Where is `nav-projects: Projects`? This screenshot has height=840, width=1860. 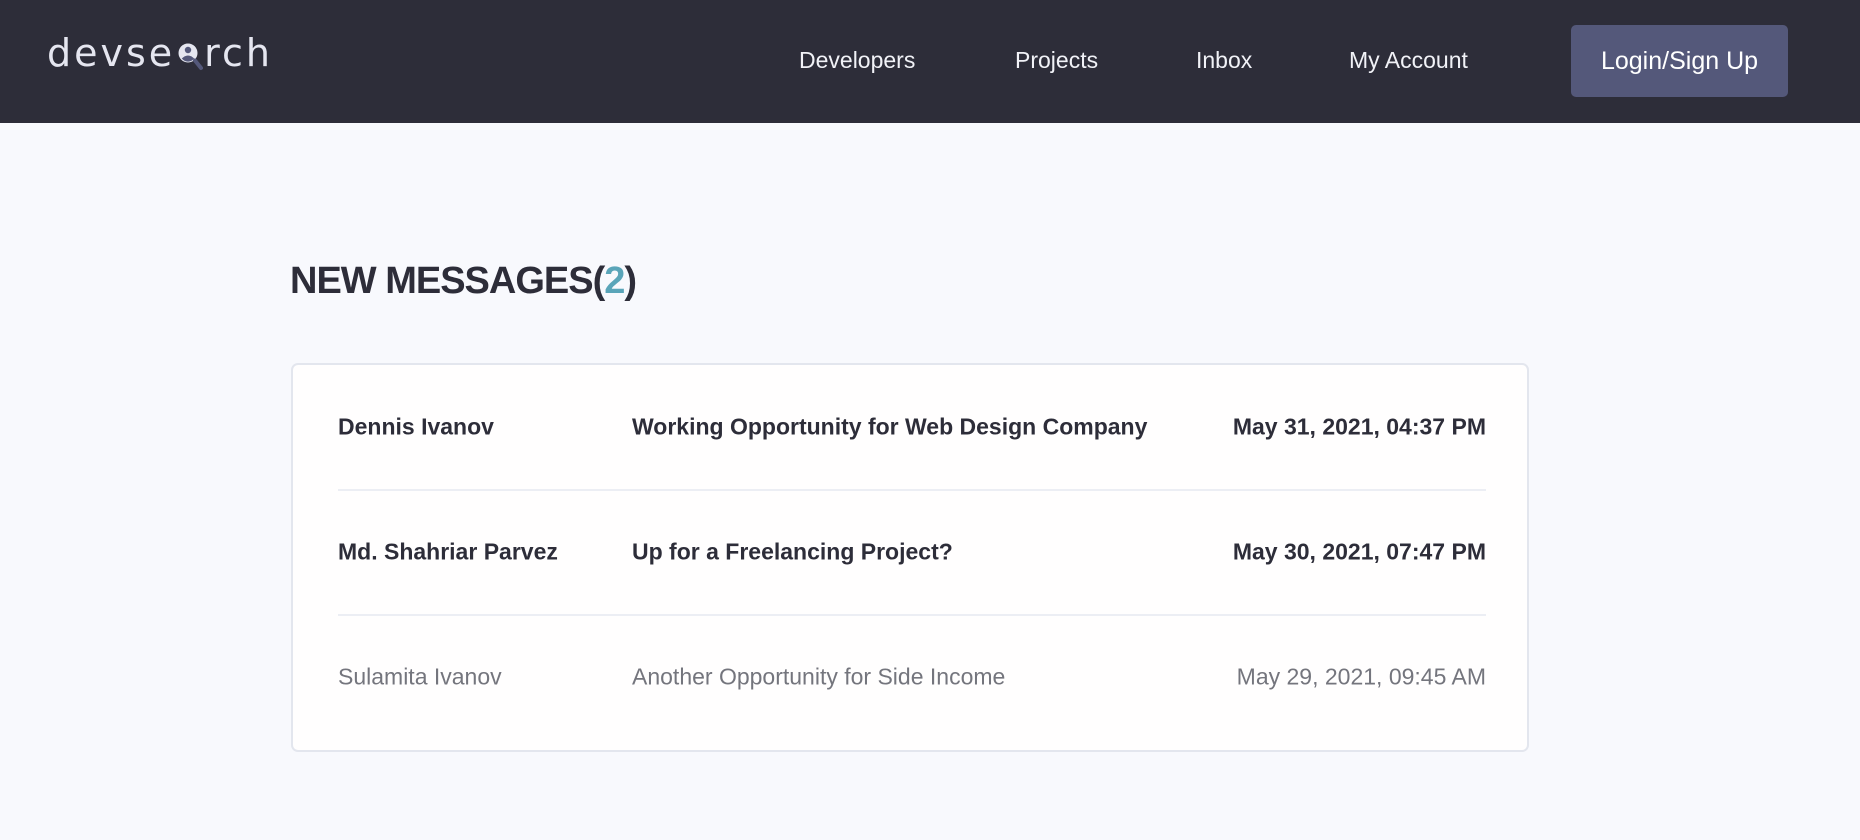
nav-projects: Projects is located at coordinates (1056, 60).